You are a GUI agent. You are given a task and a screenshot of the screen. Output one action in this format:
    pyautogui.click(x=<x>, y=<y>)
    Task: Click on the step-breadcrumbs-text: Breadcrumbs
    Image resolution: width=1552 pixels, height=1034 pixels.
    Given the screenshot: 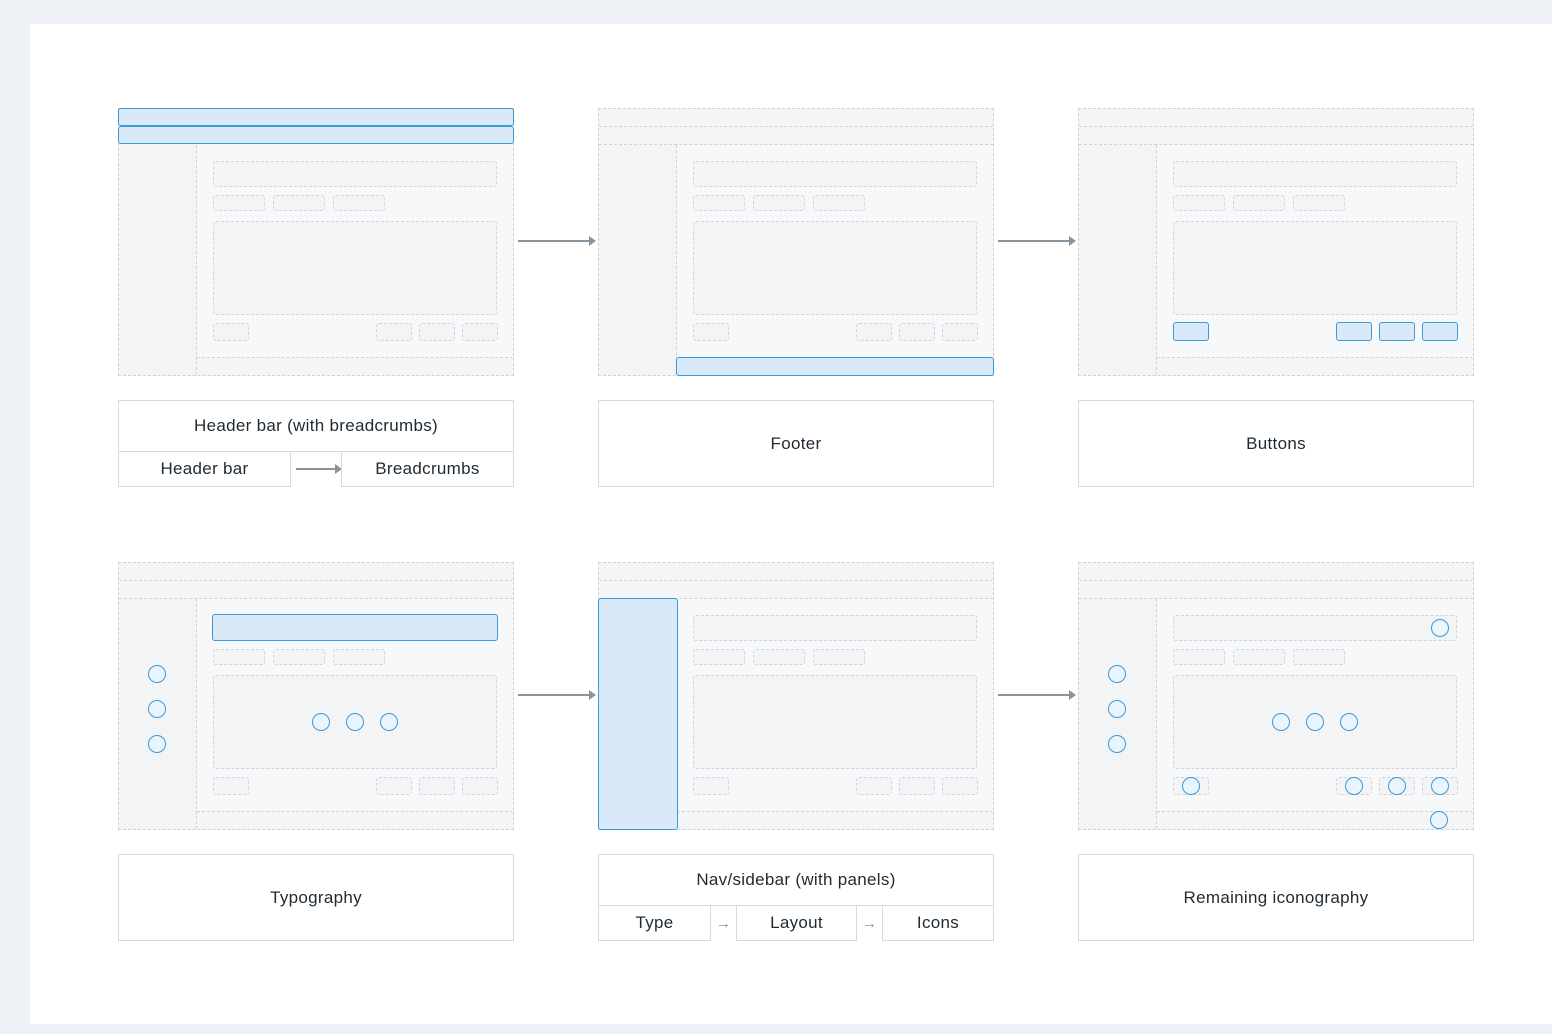 What is the action you would take?
    pyautogui.click(x=427, y=468)
    